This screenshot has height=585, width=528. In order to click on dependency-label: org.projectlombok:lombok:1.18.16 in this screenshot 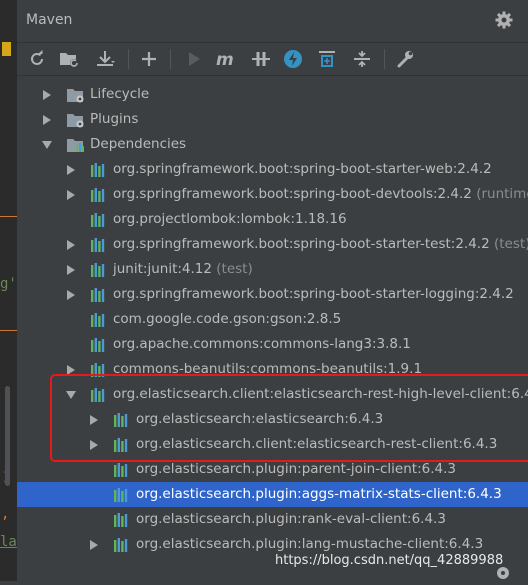, I will do `click(230, 219)`.